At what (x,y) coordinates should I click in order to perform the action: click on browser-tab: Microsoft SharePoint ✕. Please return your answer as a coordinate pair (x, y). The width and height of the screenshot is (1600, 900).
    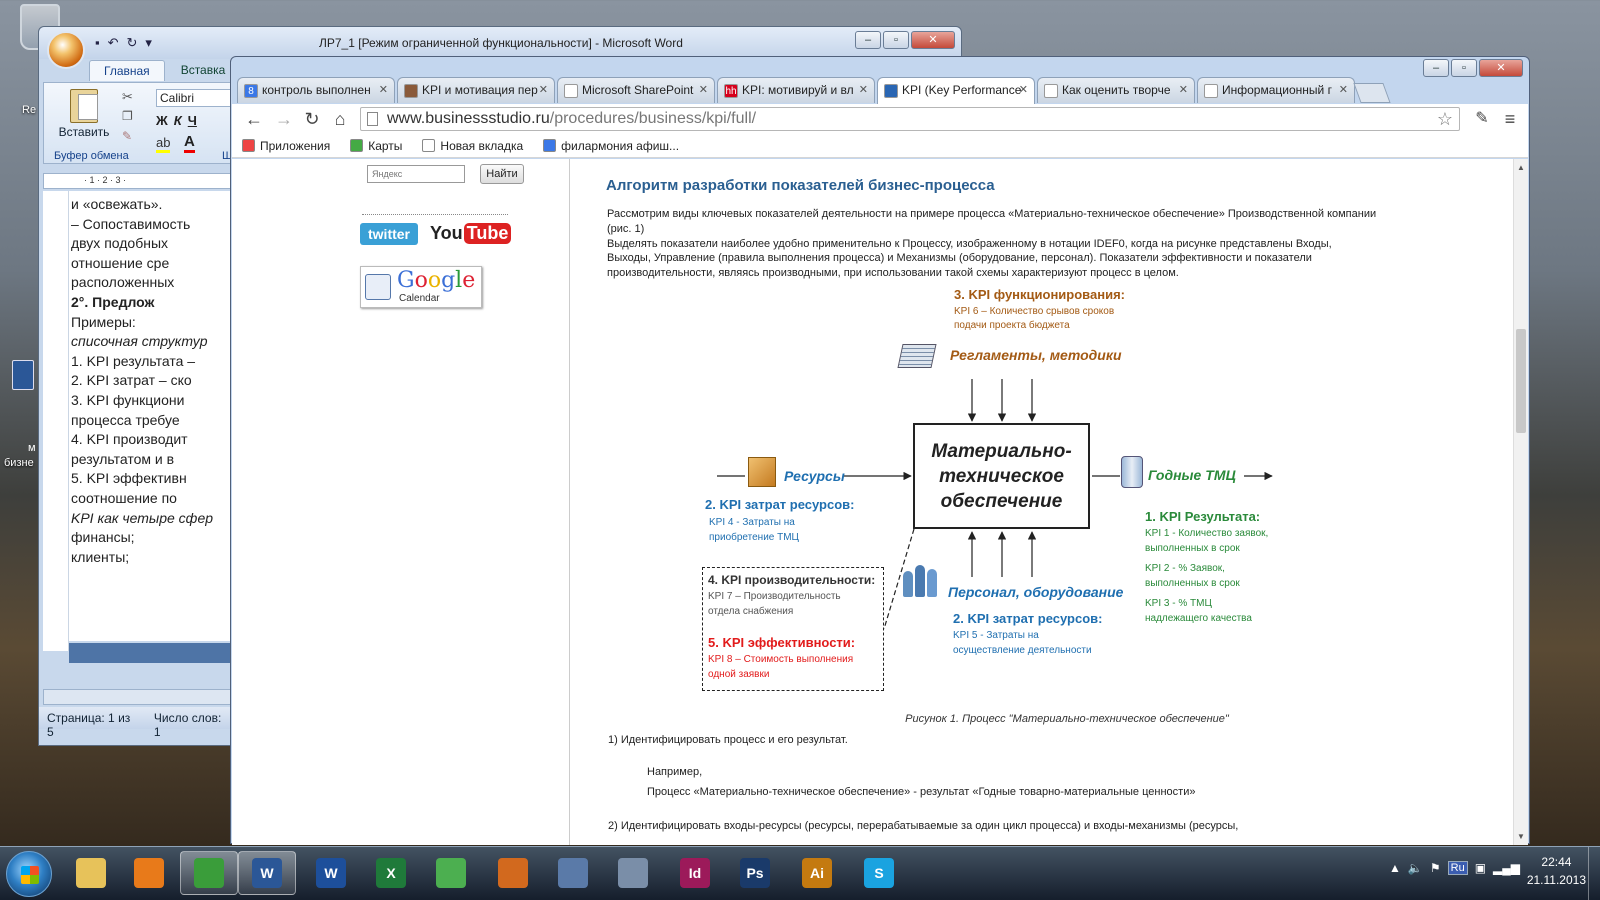
    Looking at the image, I should click on (636, 90).